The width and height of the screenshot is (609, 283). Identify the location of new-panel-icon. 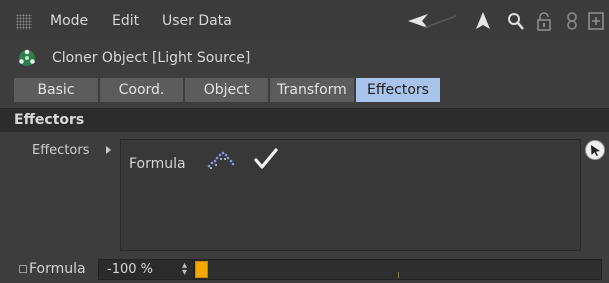
(596, 21).